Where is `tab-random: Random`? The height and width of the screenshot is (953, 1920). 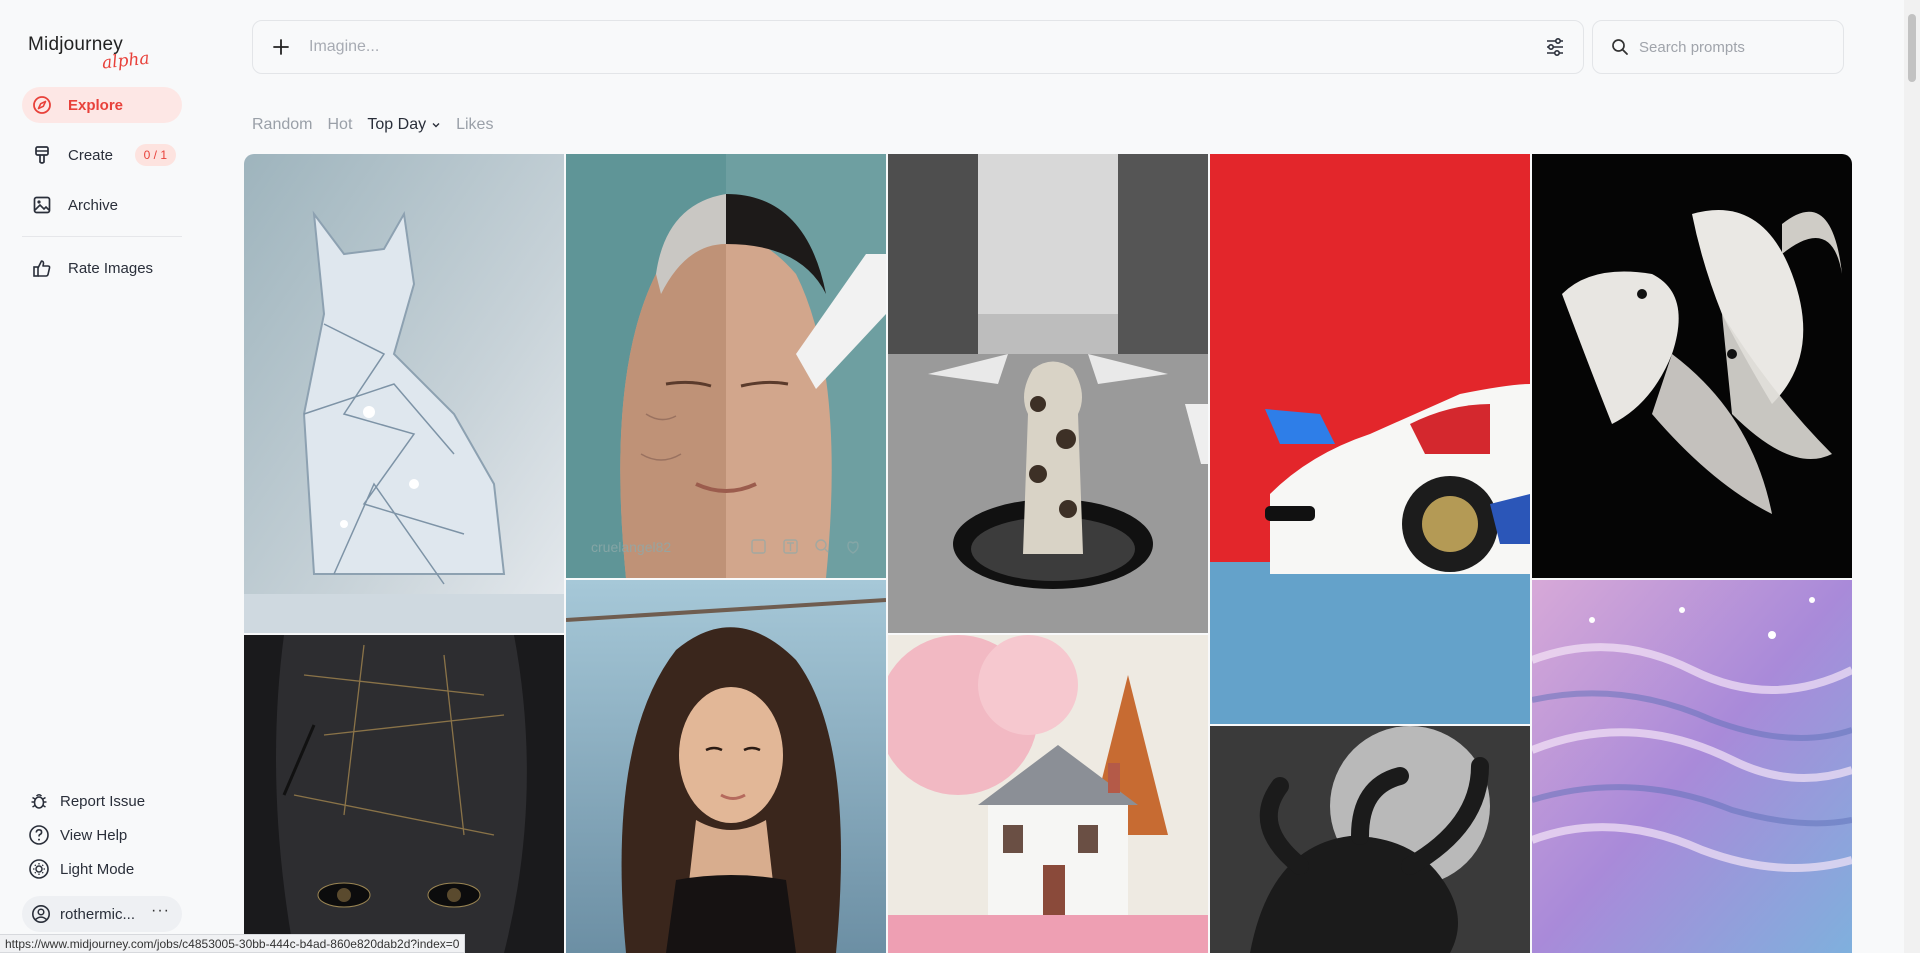 tab-random: Random is located at coordinates (282, 125).